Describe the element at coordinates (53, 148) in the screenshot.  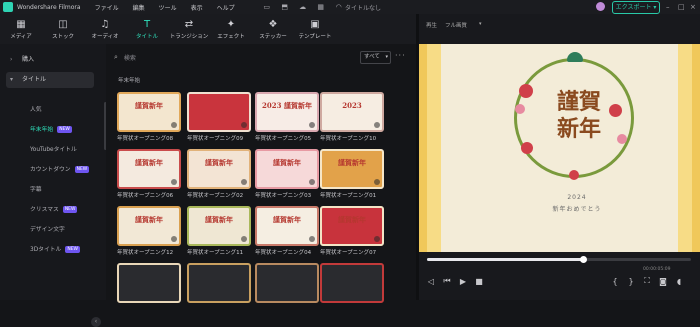
I see `sidebar-subitem: YouTubeタイトル` at that location.